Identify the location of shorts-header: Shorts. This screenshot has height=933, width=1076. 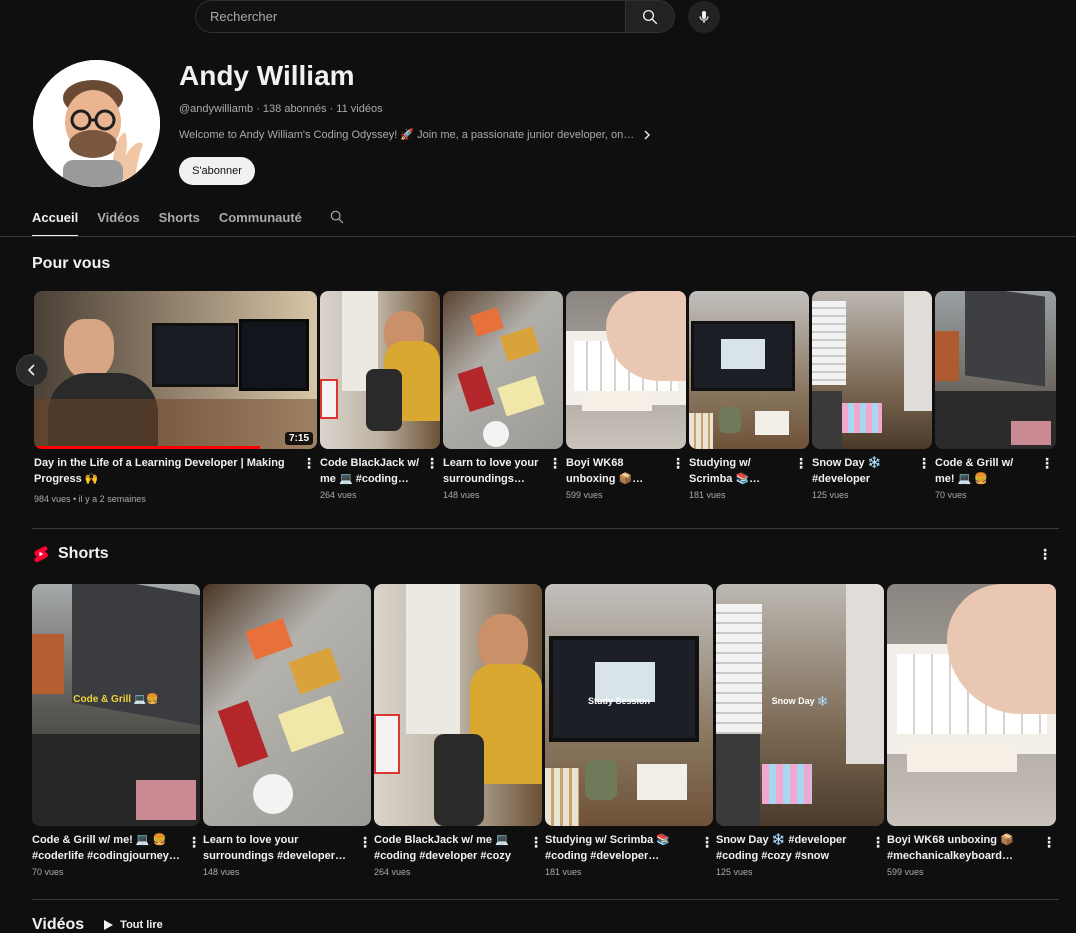
(70, 554).